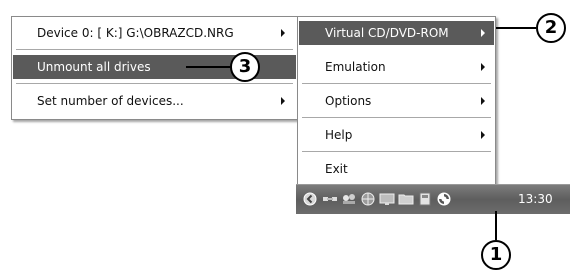  What do you see at coordinates (551, 28) in the screenshot?
I see `callout-2: 2` at bounding box center [551, 28].